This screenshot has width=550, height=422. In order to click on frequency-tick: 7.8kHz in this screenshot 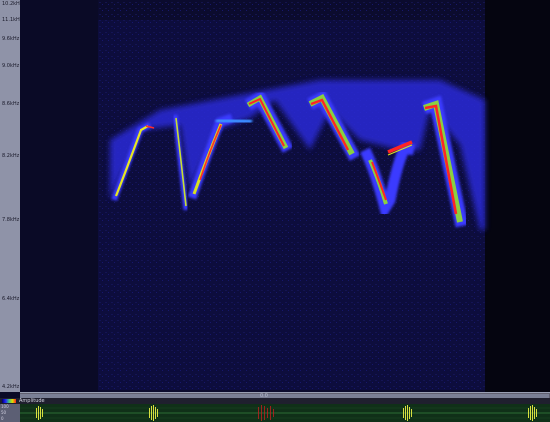, I will do `click(11, 220)`.